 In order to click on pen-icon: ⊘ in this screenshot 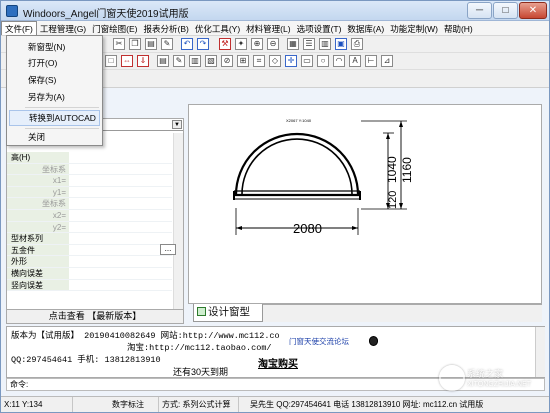, I will do `click(227, 61)`.